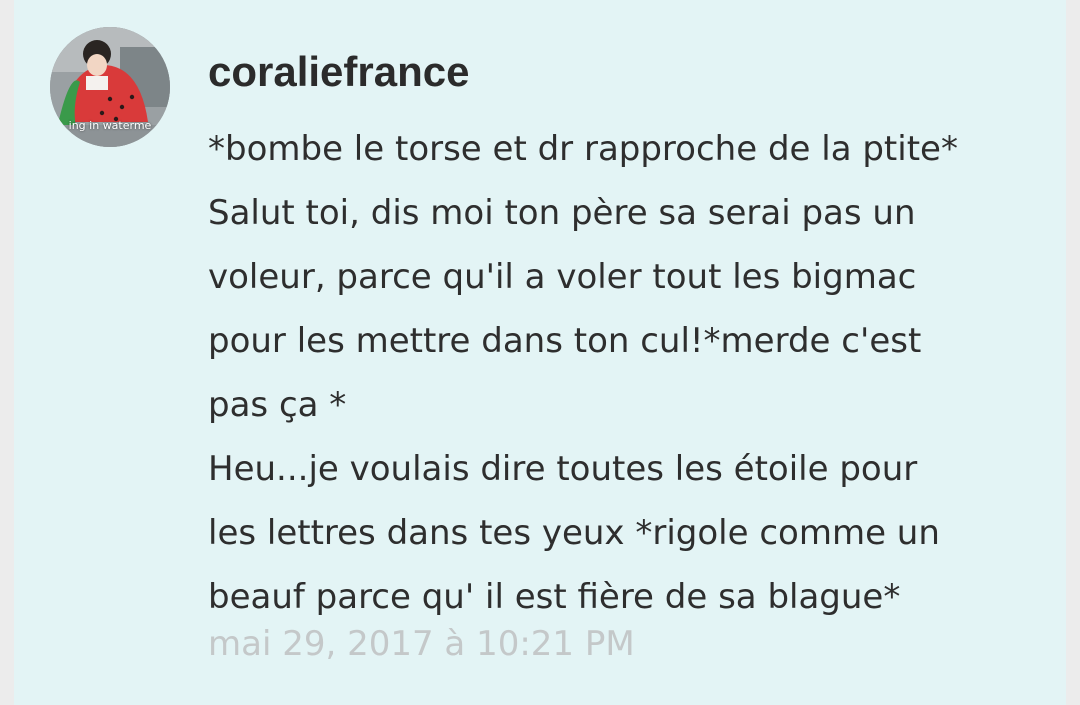 Image resolution: width=1080 pixels, height=705 pixels. Describe the element at coordinates (110, 87) in the screenshot. I see `user-avatar: ing in waterme` at that location.